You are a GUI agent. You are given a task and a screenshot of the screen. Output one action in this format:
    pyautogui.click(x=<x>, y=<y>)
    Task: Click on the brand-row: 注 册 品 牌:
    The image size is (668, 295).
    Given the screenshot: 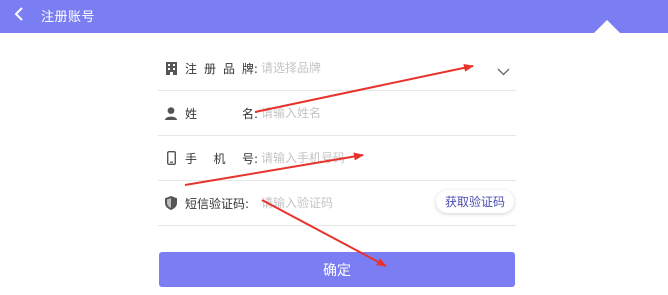 What is the action you would take?
    pyautogui.click(x=337, y=68)
    